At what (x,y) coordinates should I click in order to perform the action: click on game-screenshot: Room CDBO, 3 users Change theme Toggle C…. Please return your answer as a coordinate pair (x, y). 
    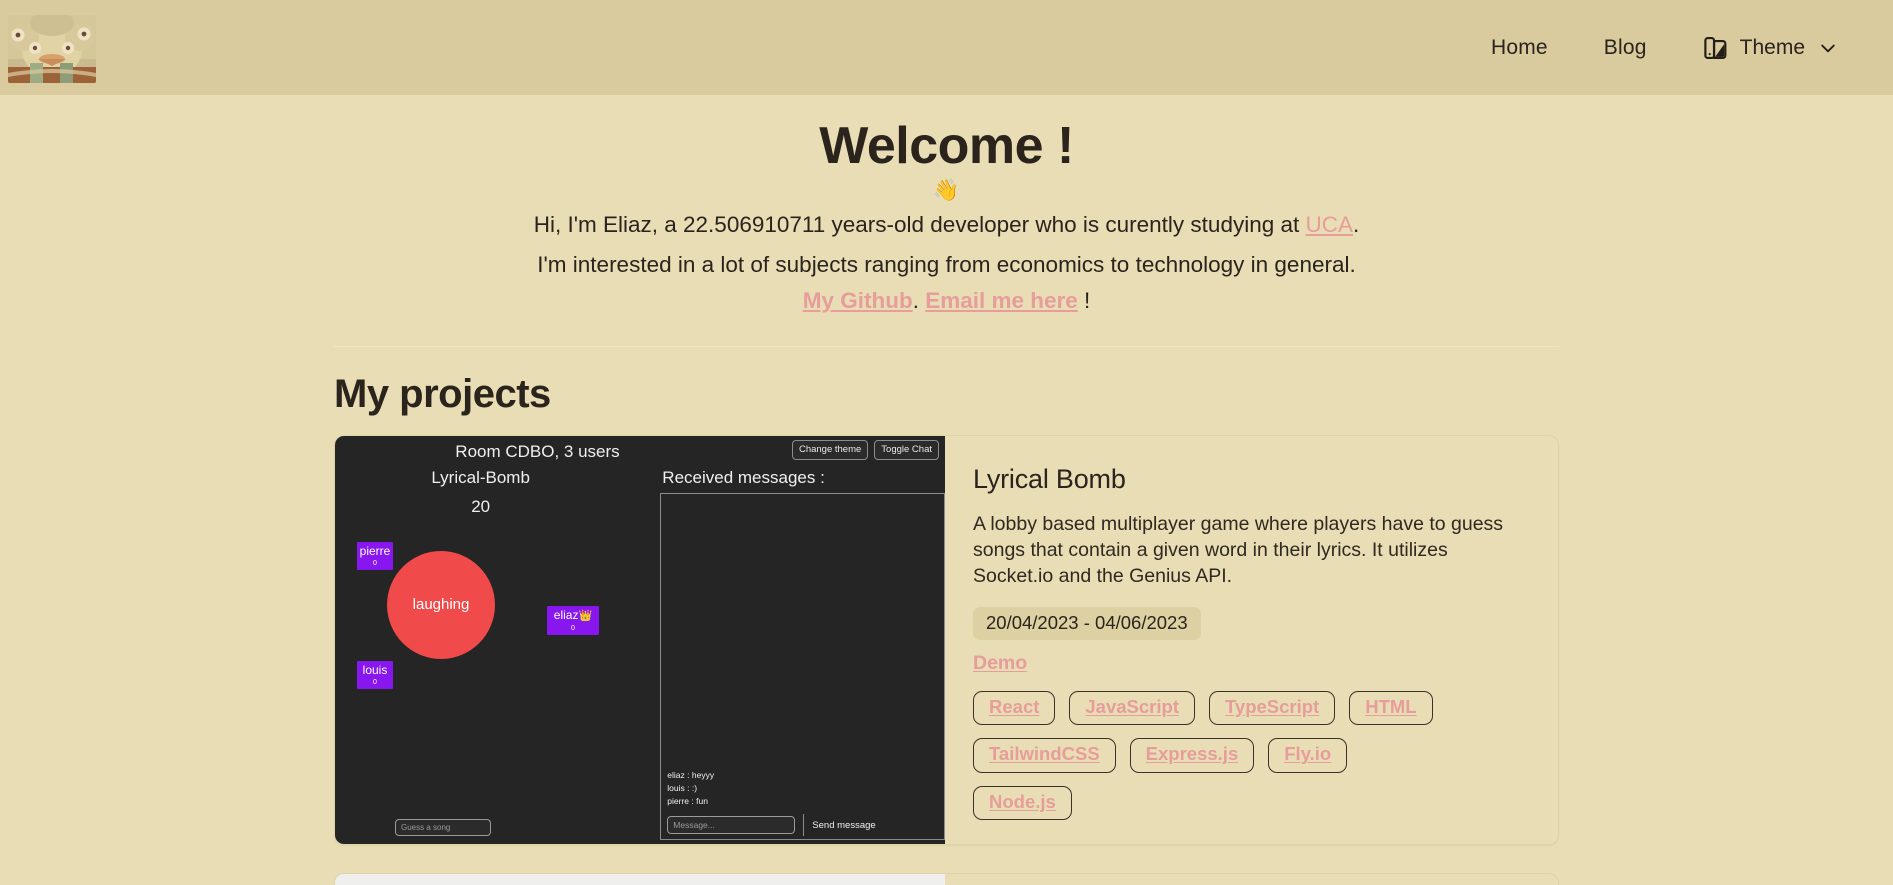
    Looking at the image, I should click on (640, 639).